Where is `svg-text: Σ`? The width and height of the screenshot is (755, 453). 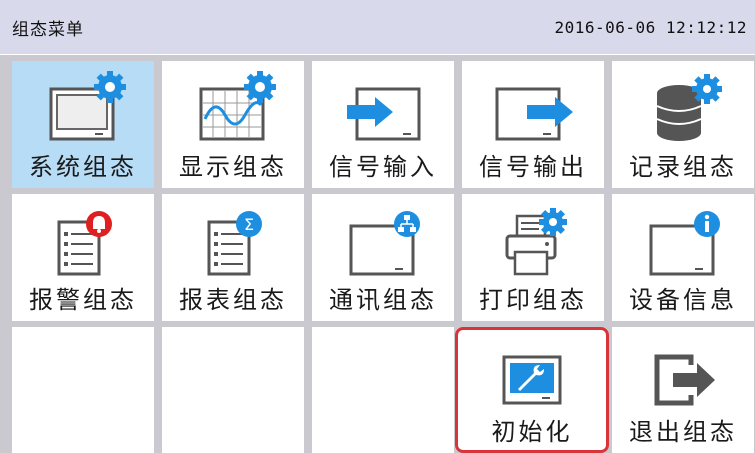
svg-text: Σ is located at coordinates (249, 224).